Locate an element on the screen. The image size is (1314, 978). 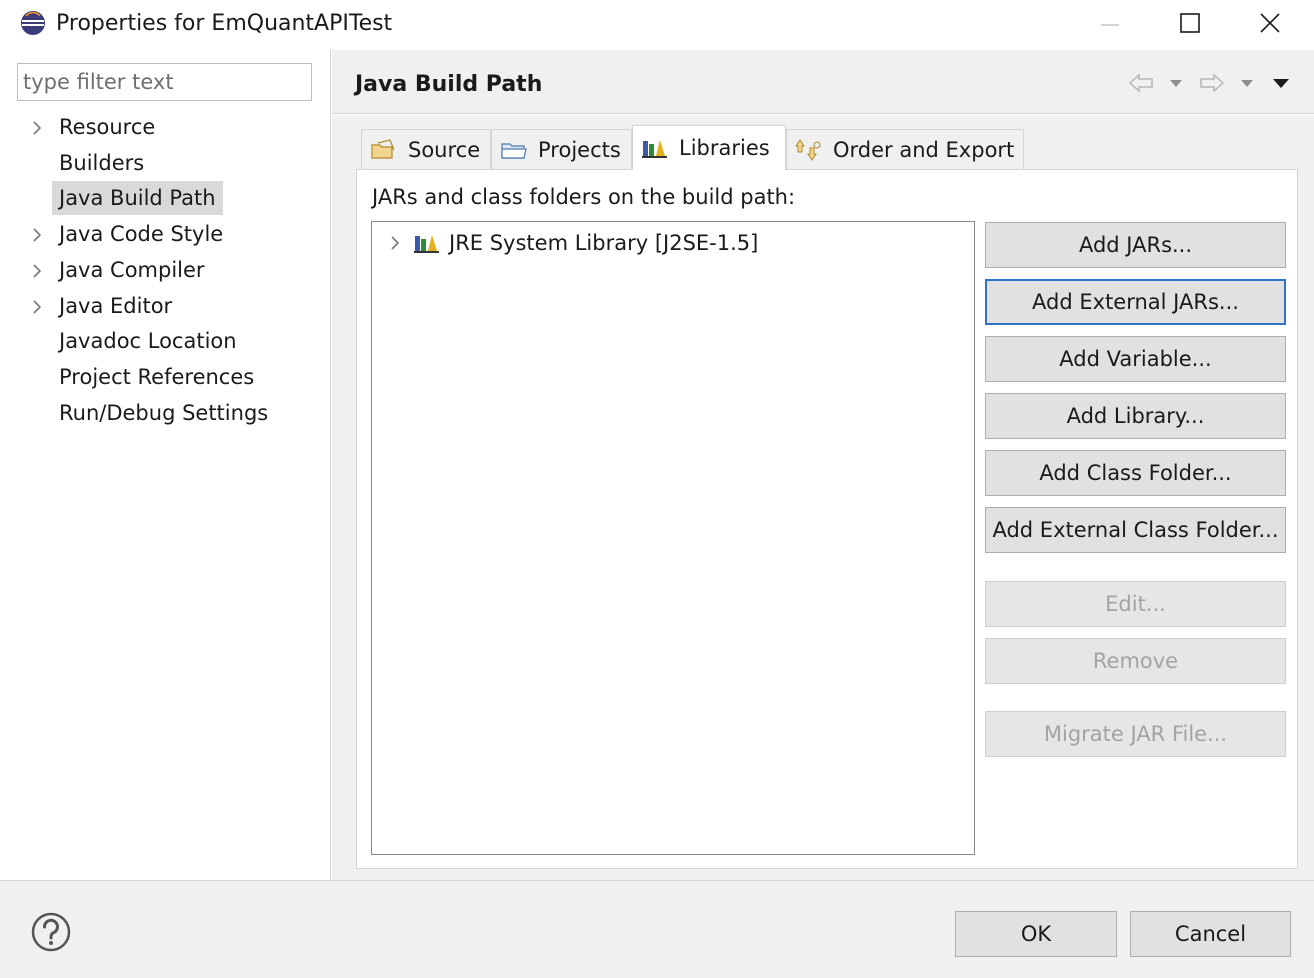
maximize-icon is located at coordinates (1190, 23).